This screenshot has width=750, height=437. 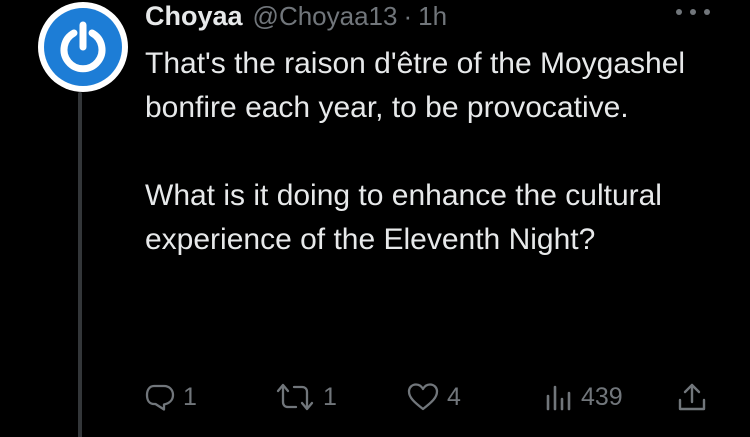 I want to click on author-display-name: Choyaa, so click(x=194, y=16).